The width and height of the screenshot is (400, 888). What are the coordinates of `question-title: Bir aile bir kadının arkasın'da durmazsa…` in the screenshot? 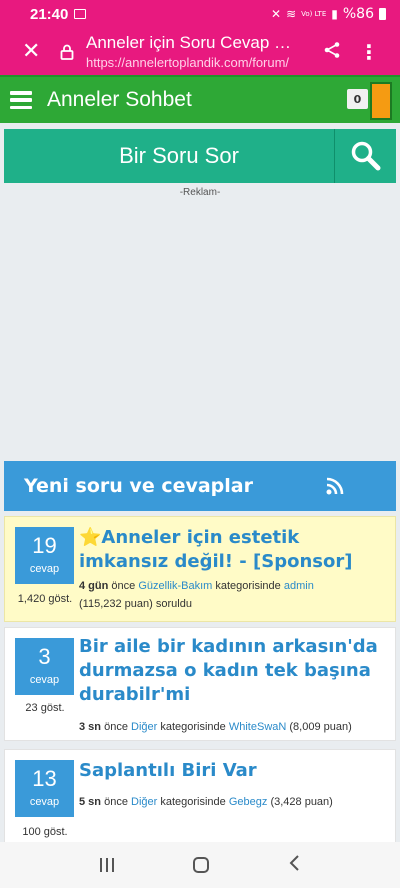 It's located at (233, 671).